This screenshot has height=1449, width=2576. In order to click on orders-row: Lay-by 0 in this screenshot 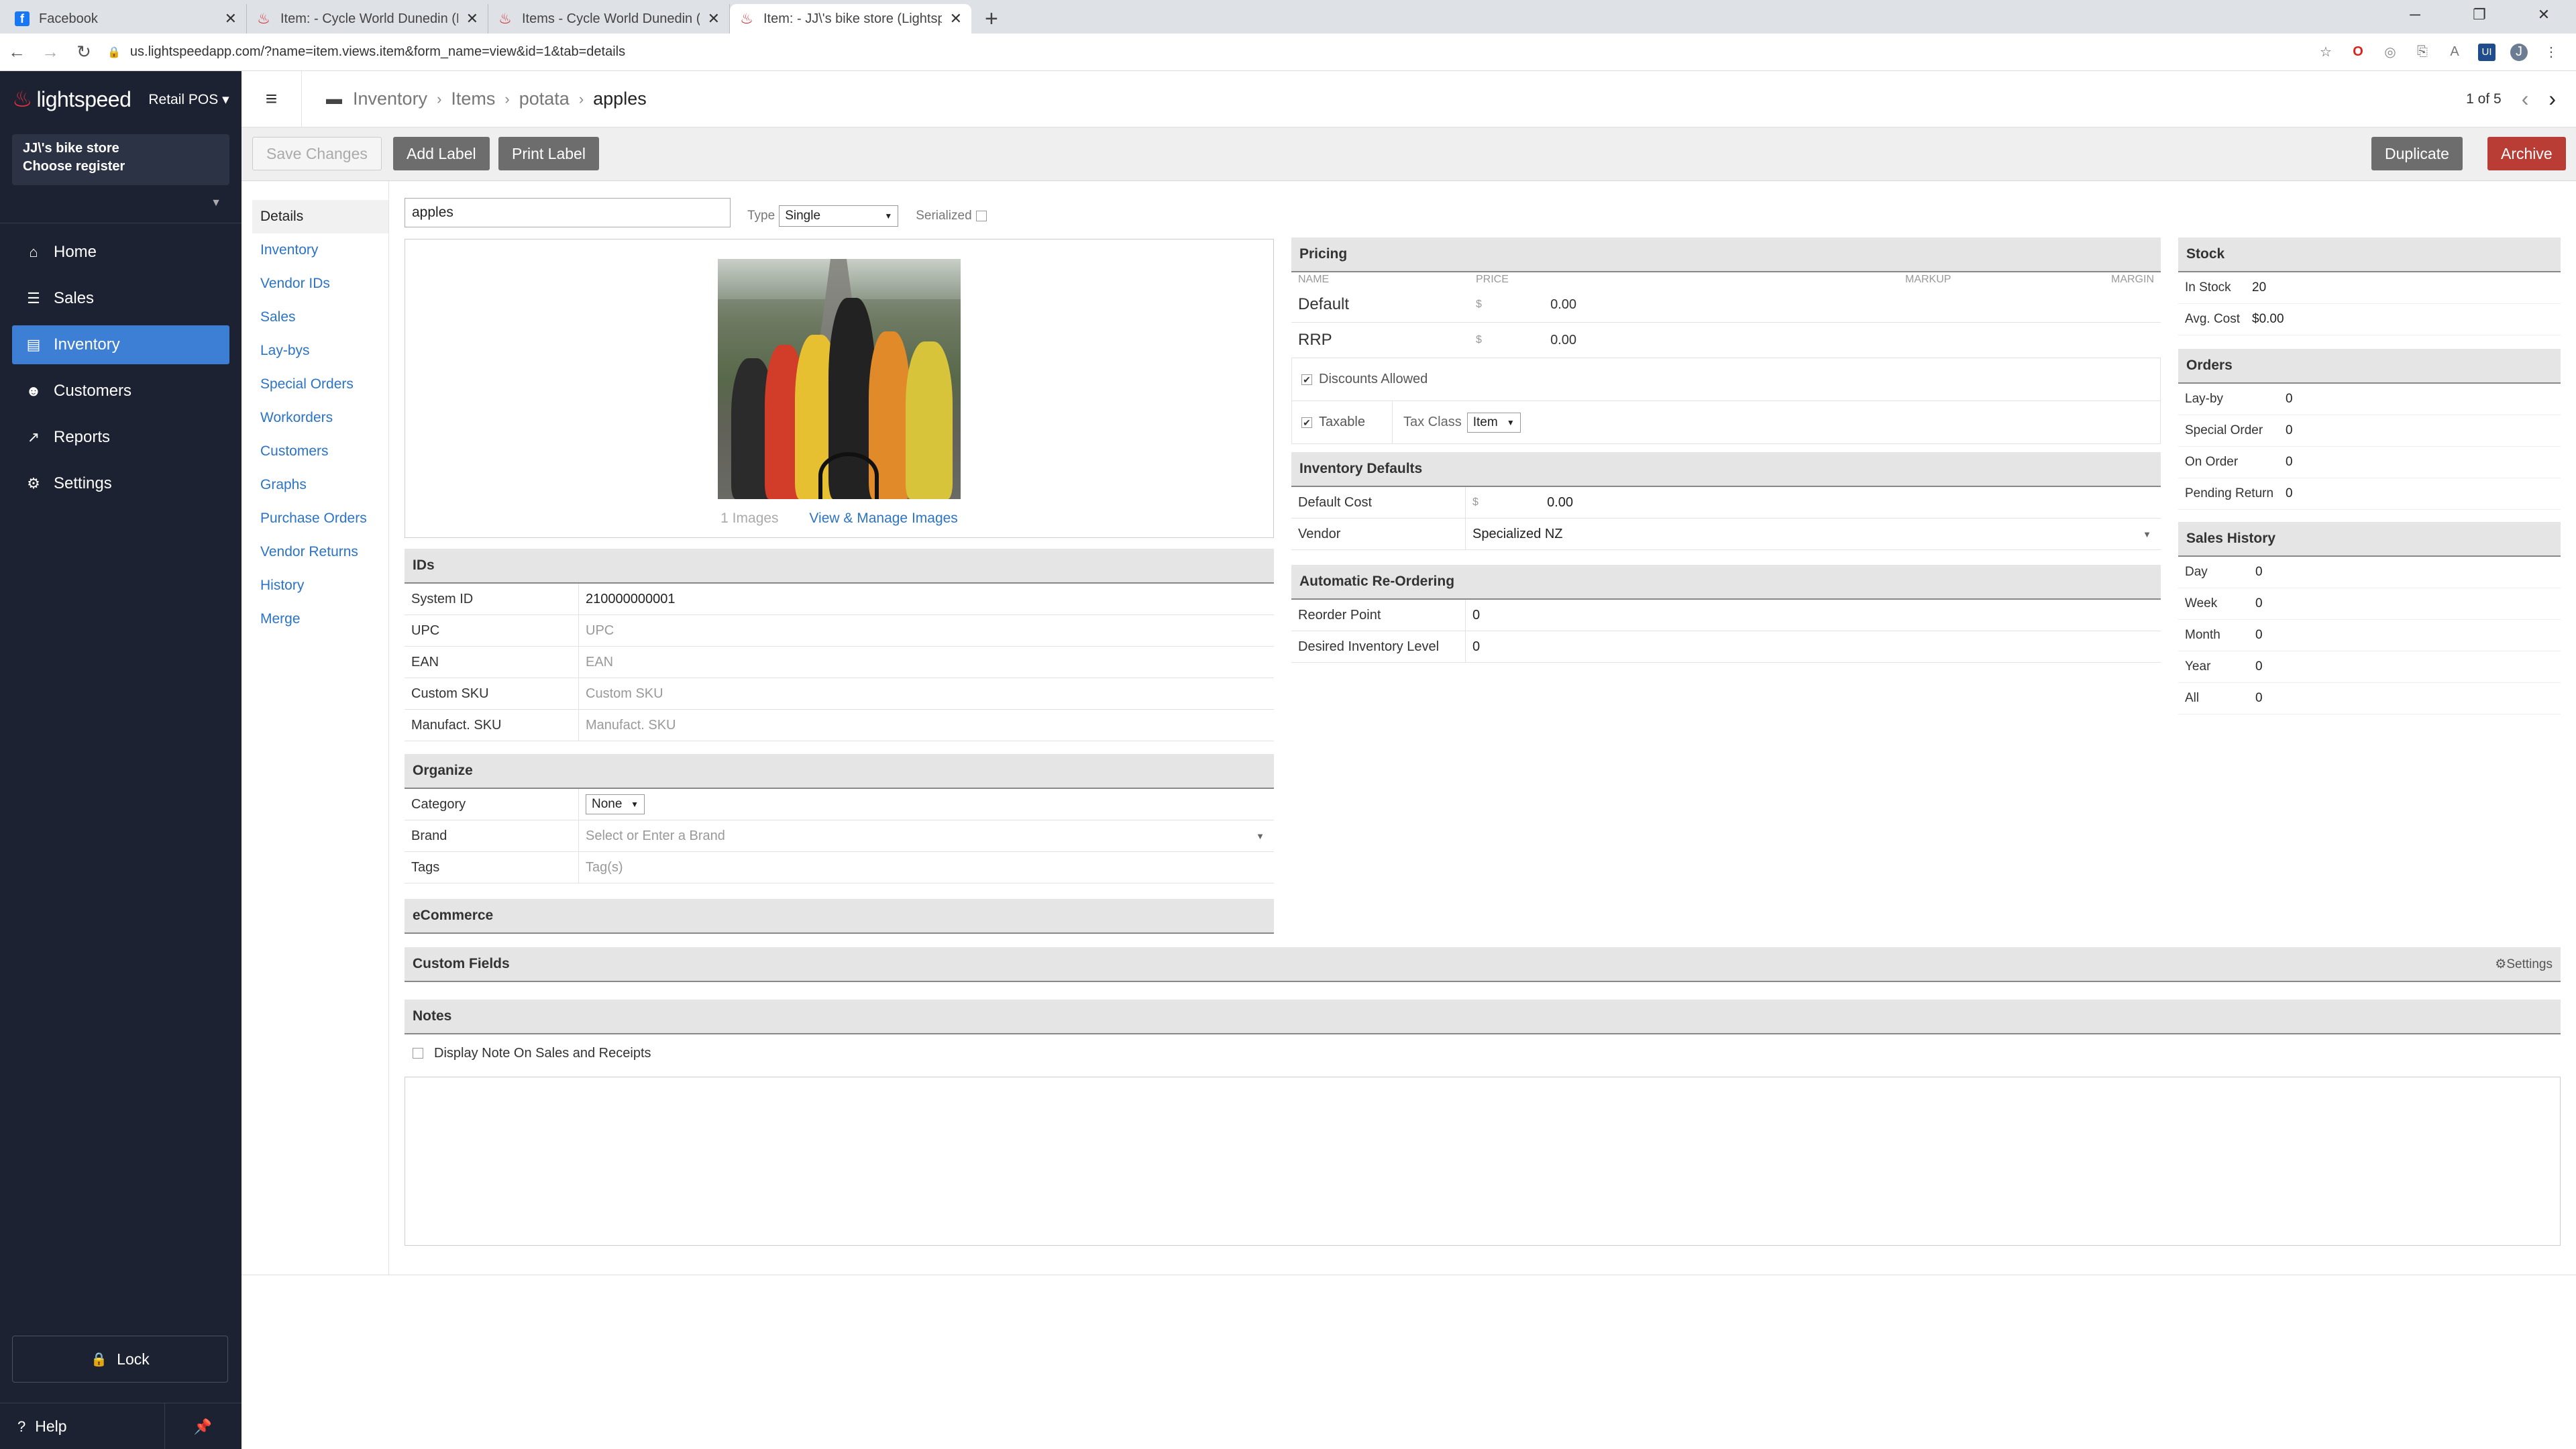, I will do `click(2369, 399)`.